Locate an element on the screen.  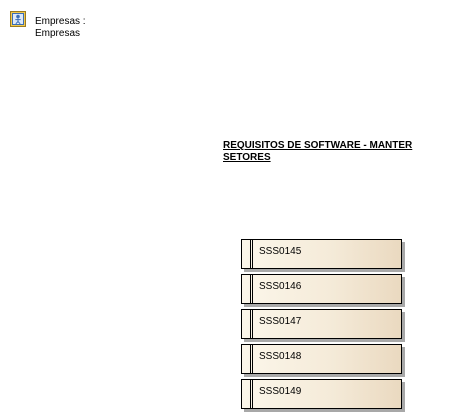
actor-label-line1: Empresas : is located at coordinates (60, 21).